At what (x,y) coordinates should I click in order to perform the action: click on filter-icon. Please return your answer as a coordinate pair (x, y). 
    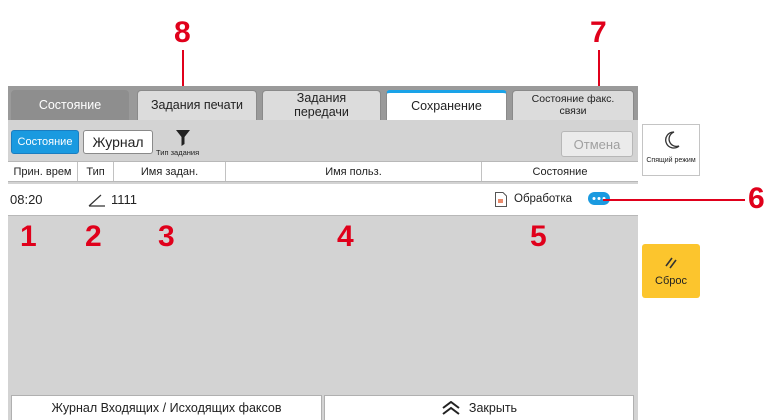
    Looking at the image, I should click on (183, 138).